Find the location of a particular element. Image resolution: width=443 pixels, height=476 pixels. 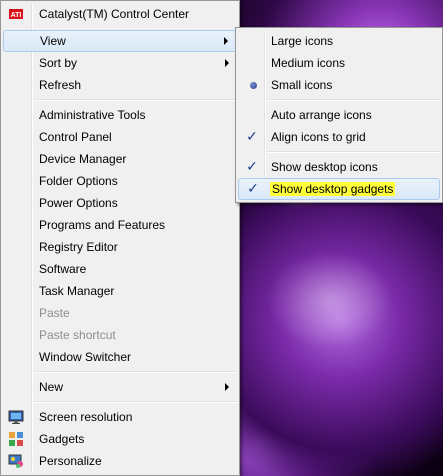

monitor-icon is located at coordinates (16, 417).